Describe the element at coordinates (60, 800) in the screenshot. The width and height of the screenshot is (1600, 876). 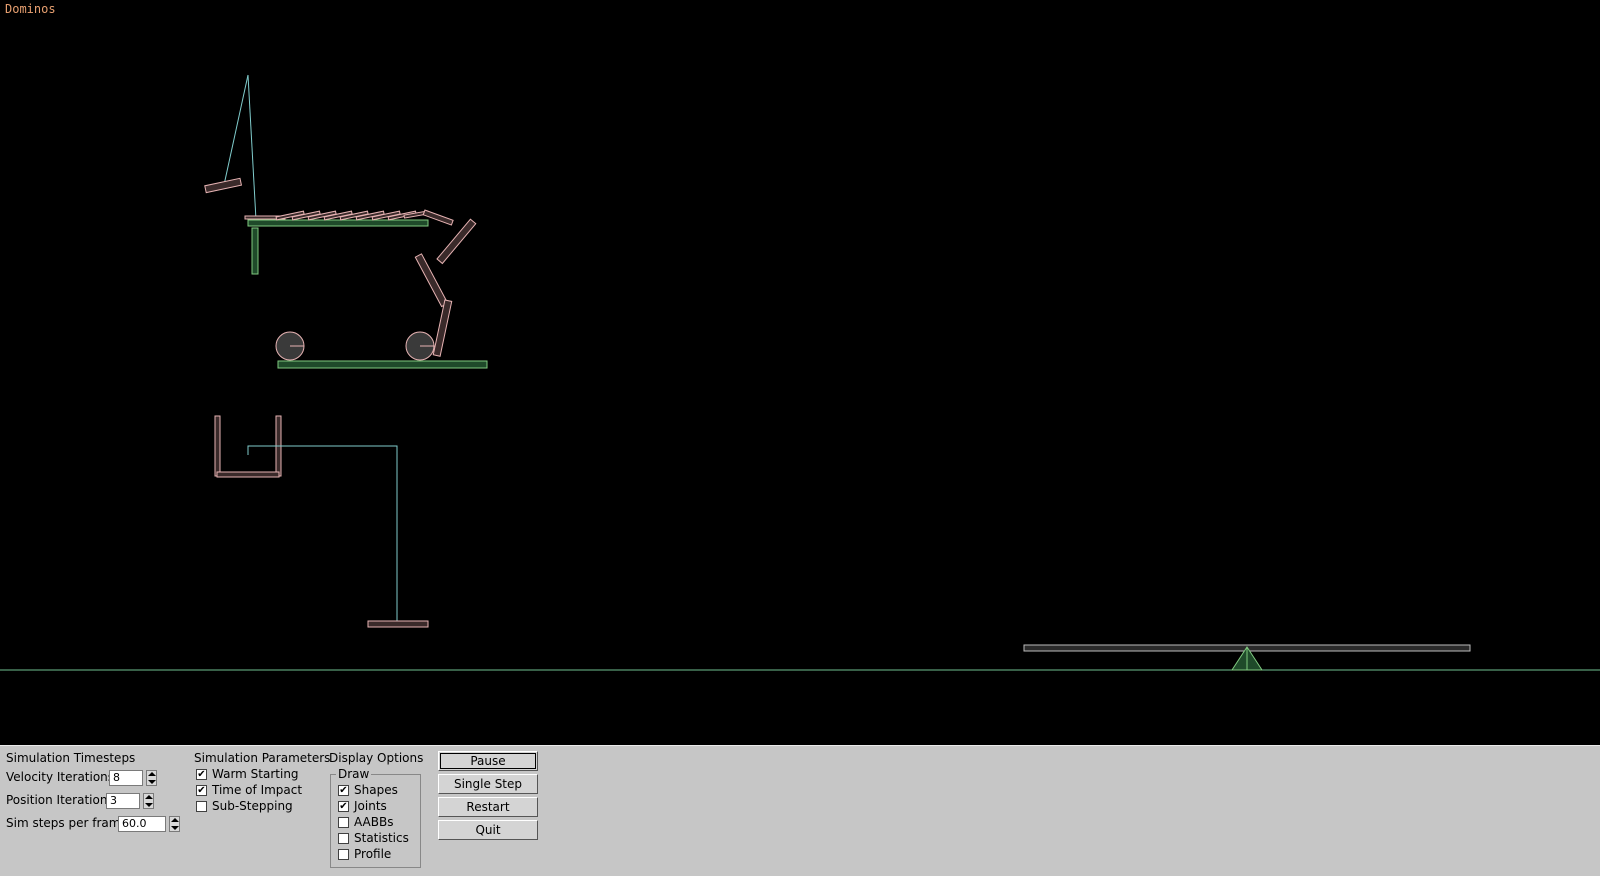
I see `position-iterations-label: Position Iterations` at that location.